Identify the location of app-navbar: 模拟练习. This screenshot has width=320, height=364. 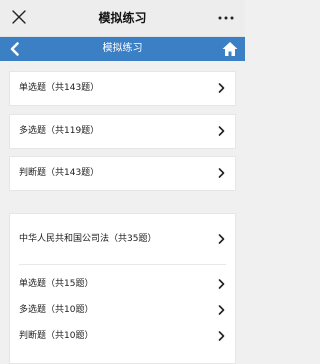
(122, 49).